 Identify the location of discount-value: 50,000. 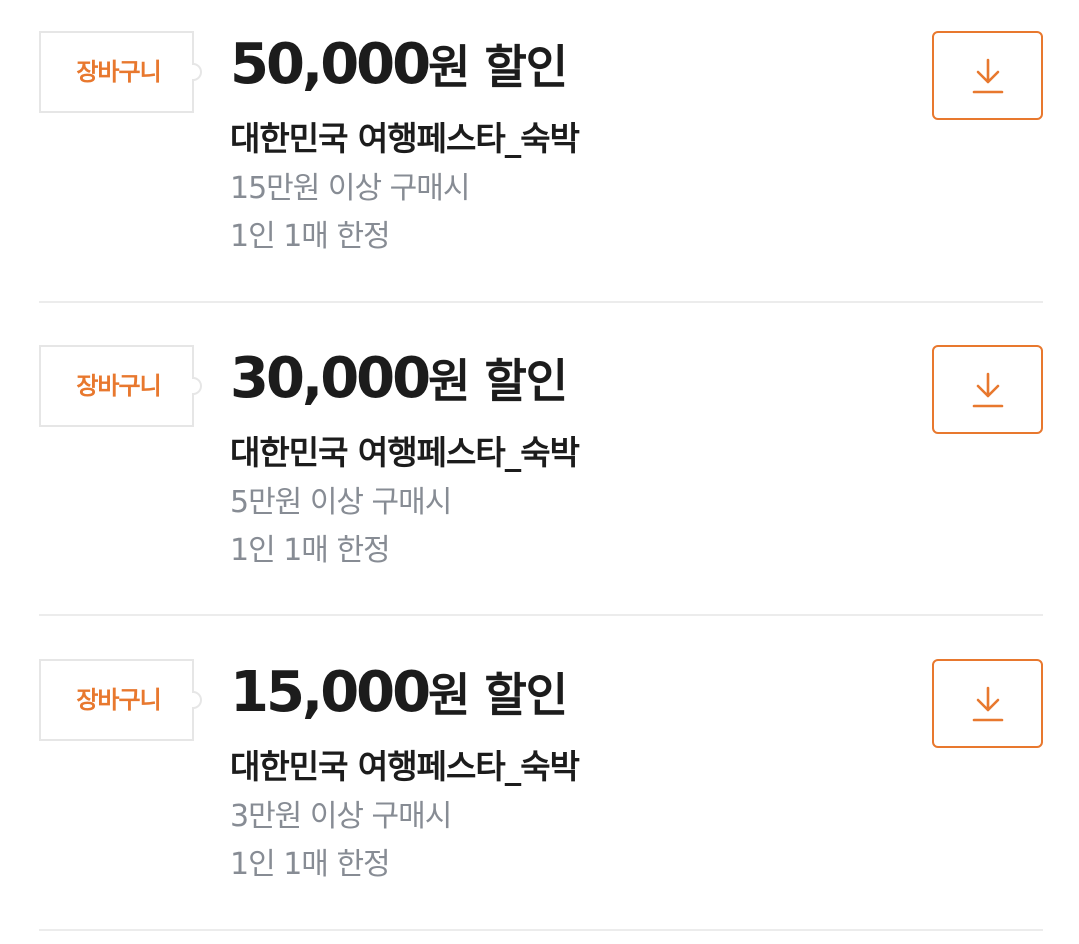
(330, 64).